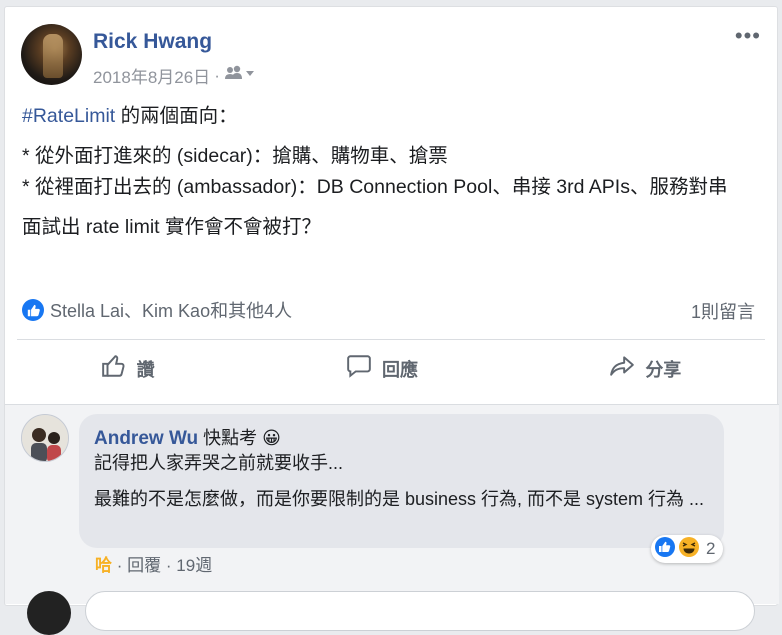  Describe the element at coordinates (145, 369) in the screenshot. I see `like-label: 讚` at that location.